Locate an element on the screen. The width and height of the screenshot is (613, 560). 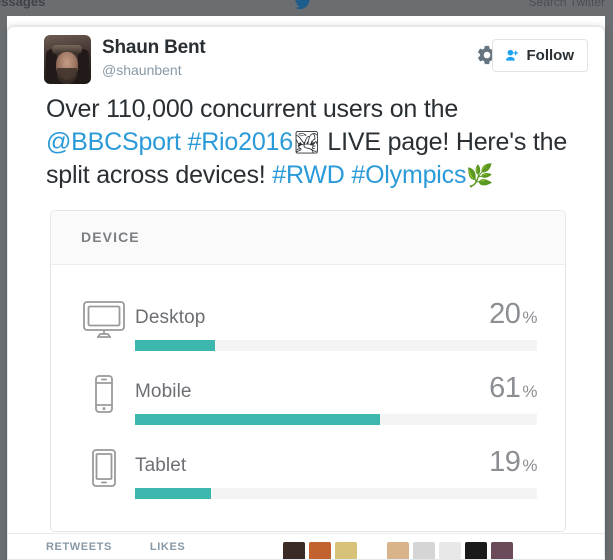
person-plus-icon is located at coordinates (512, 55).